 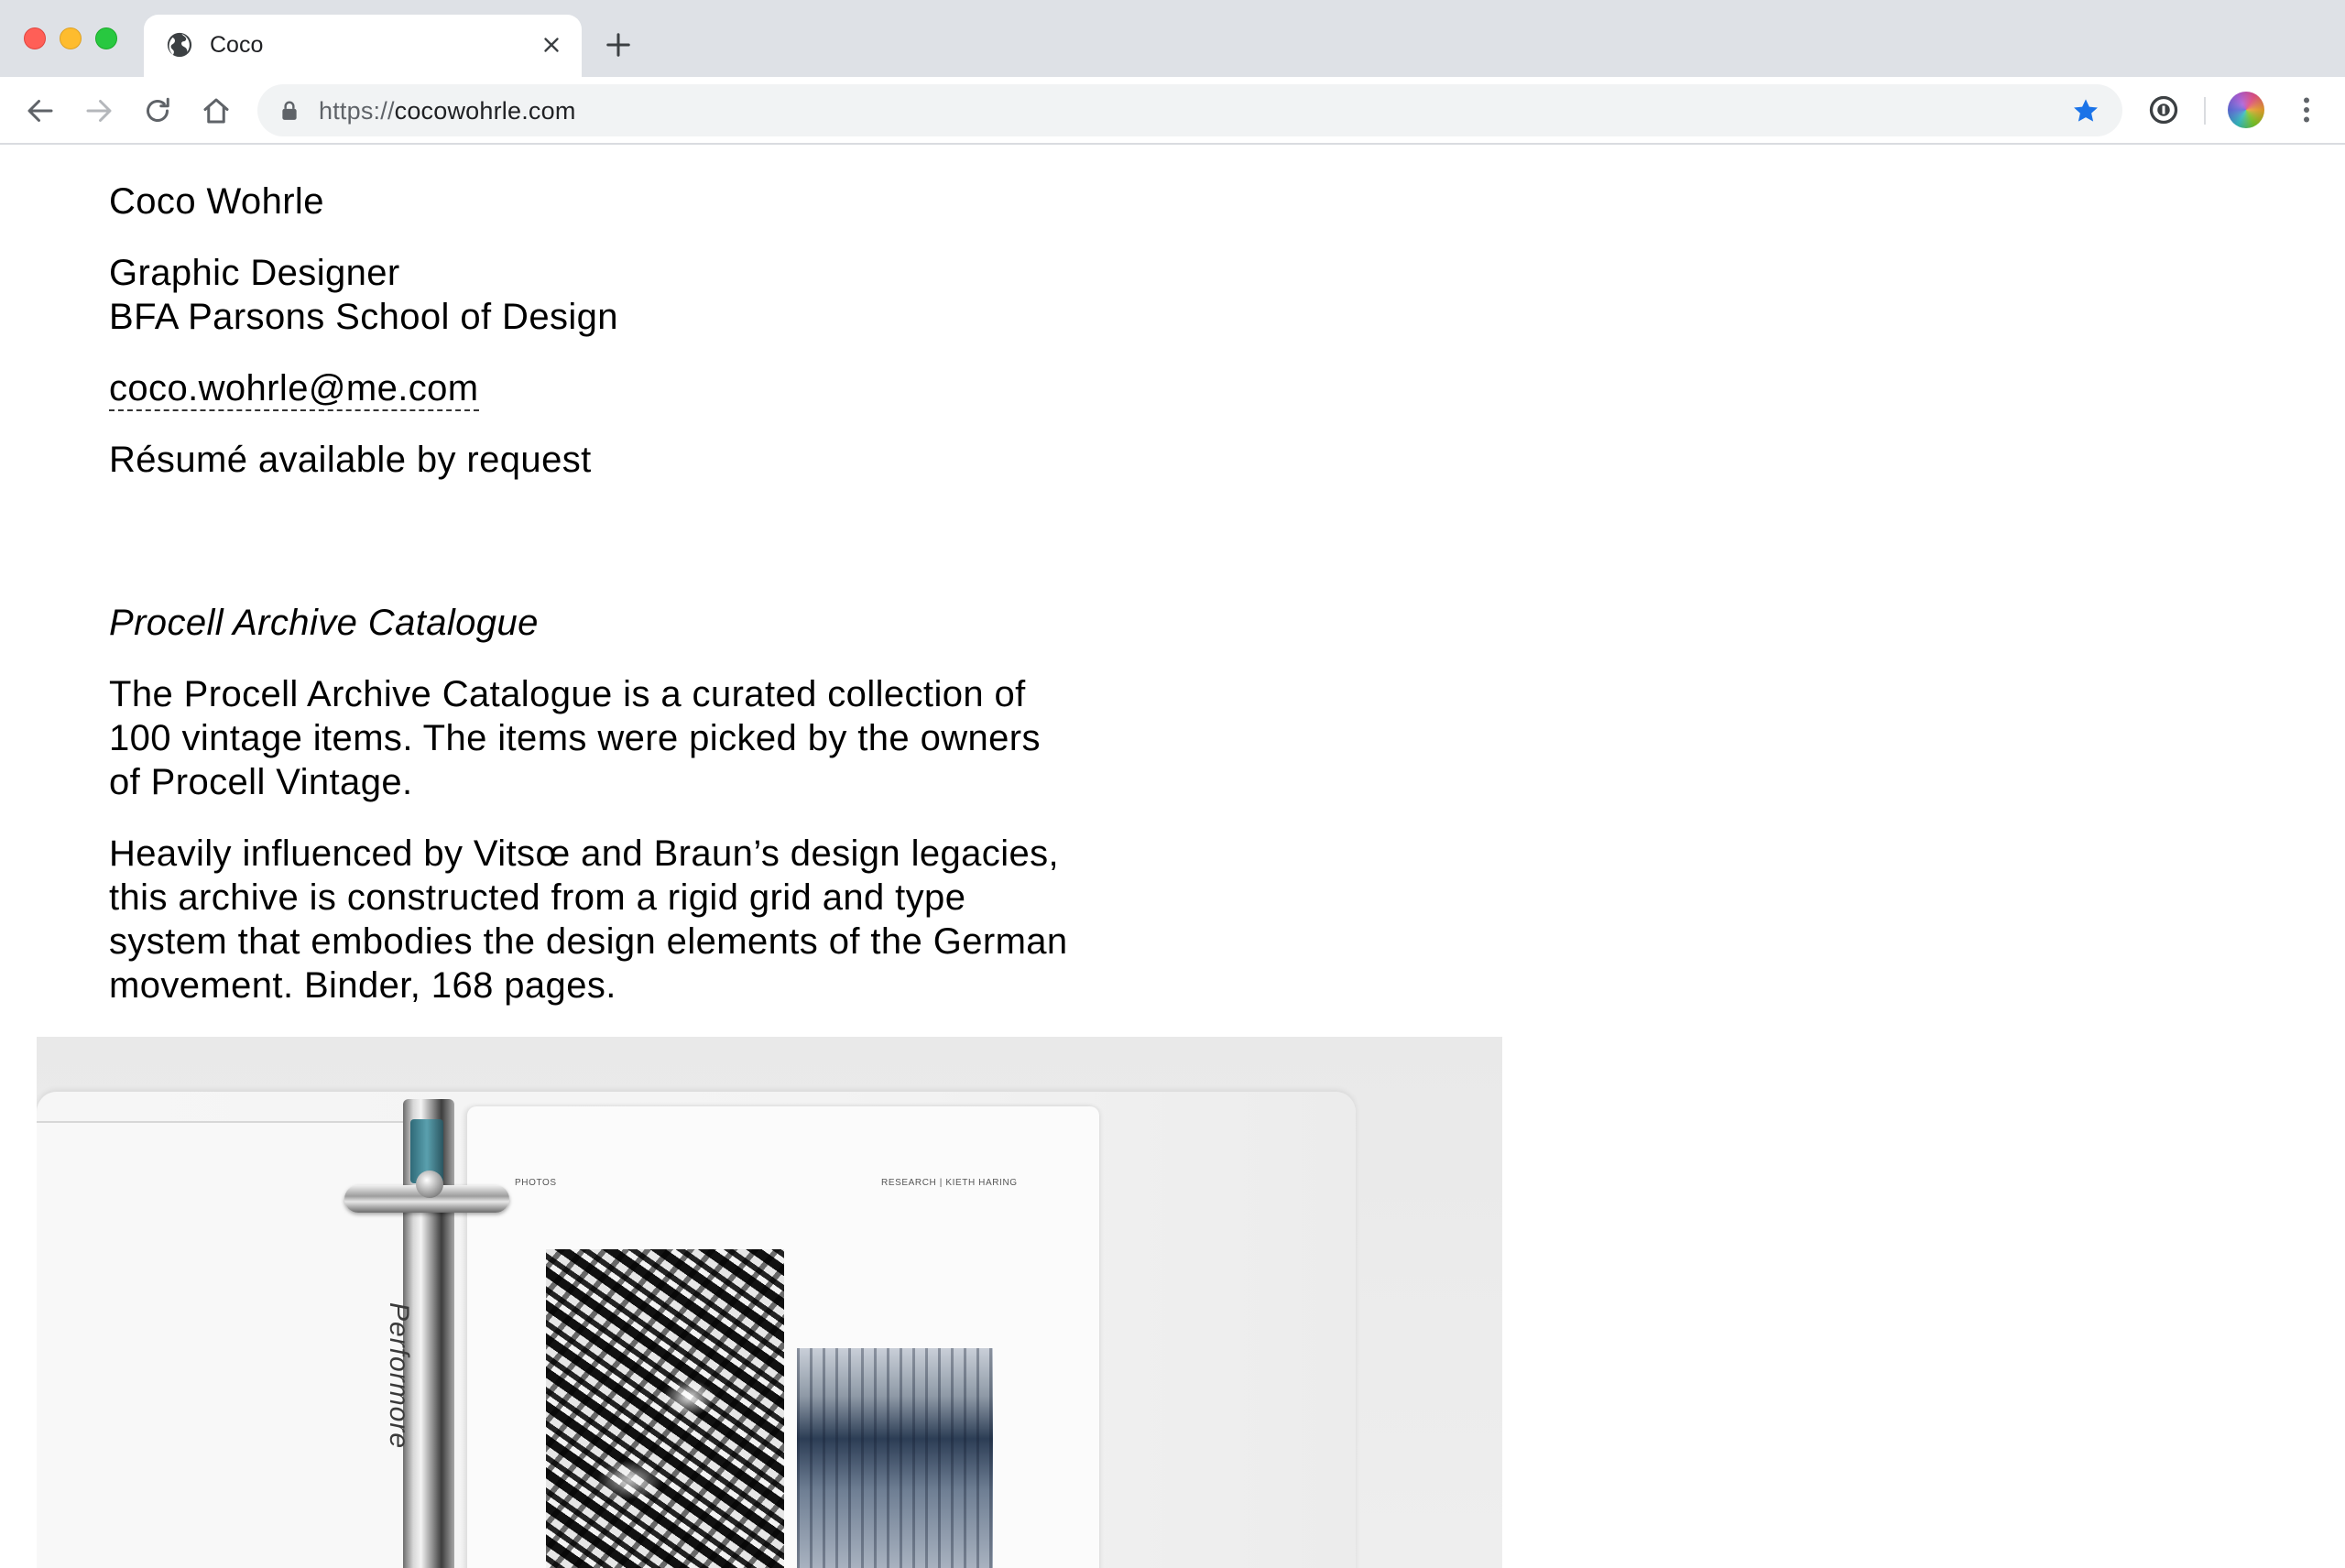 What do you see at coordinates (618, 45) in the screenshot?
I see `new-tab-plus-icon` at bounding box center [618, 45].